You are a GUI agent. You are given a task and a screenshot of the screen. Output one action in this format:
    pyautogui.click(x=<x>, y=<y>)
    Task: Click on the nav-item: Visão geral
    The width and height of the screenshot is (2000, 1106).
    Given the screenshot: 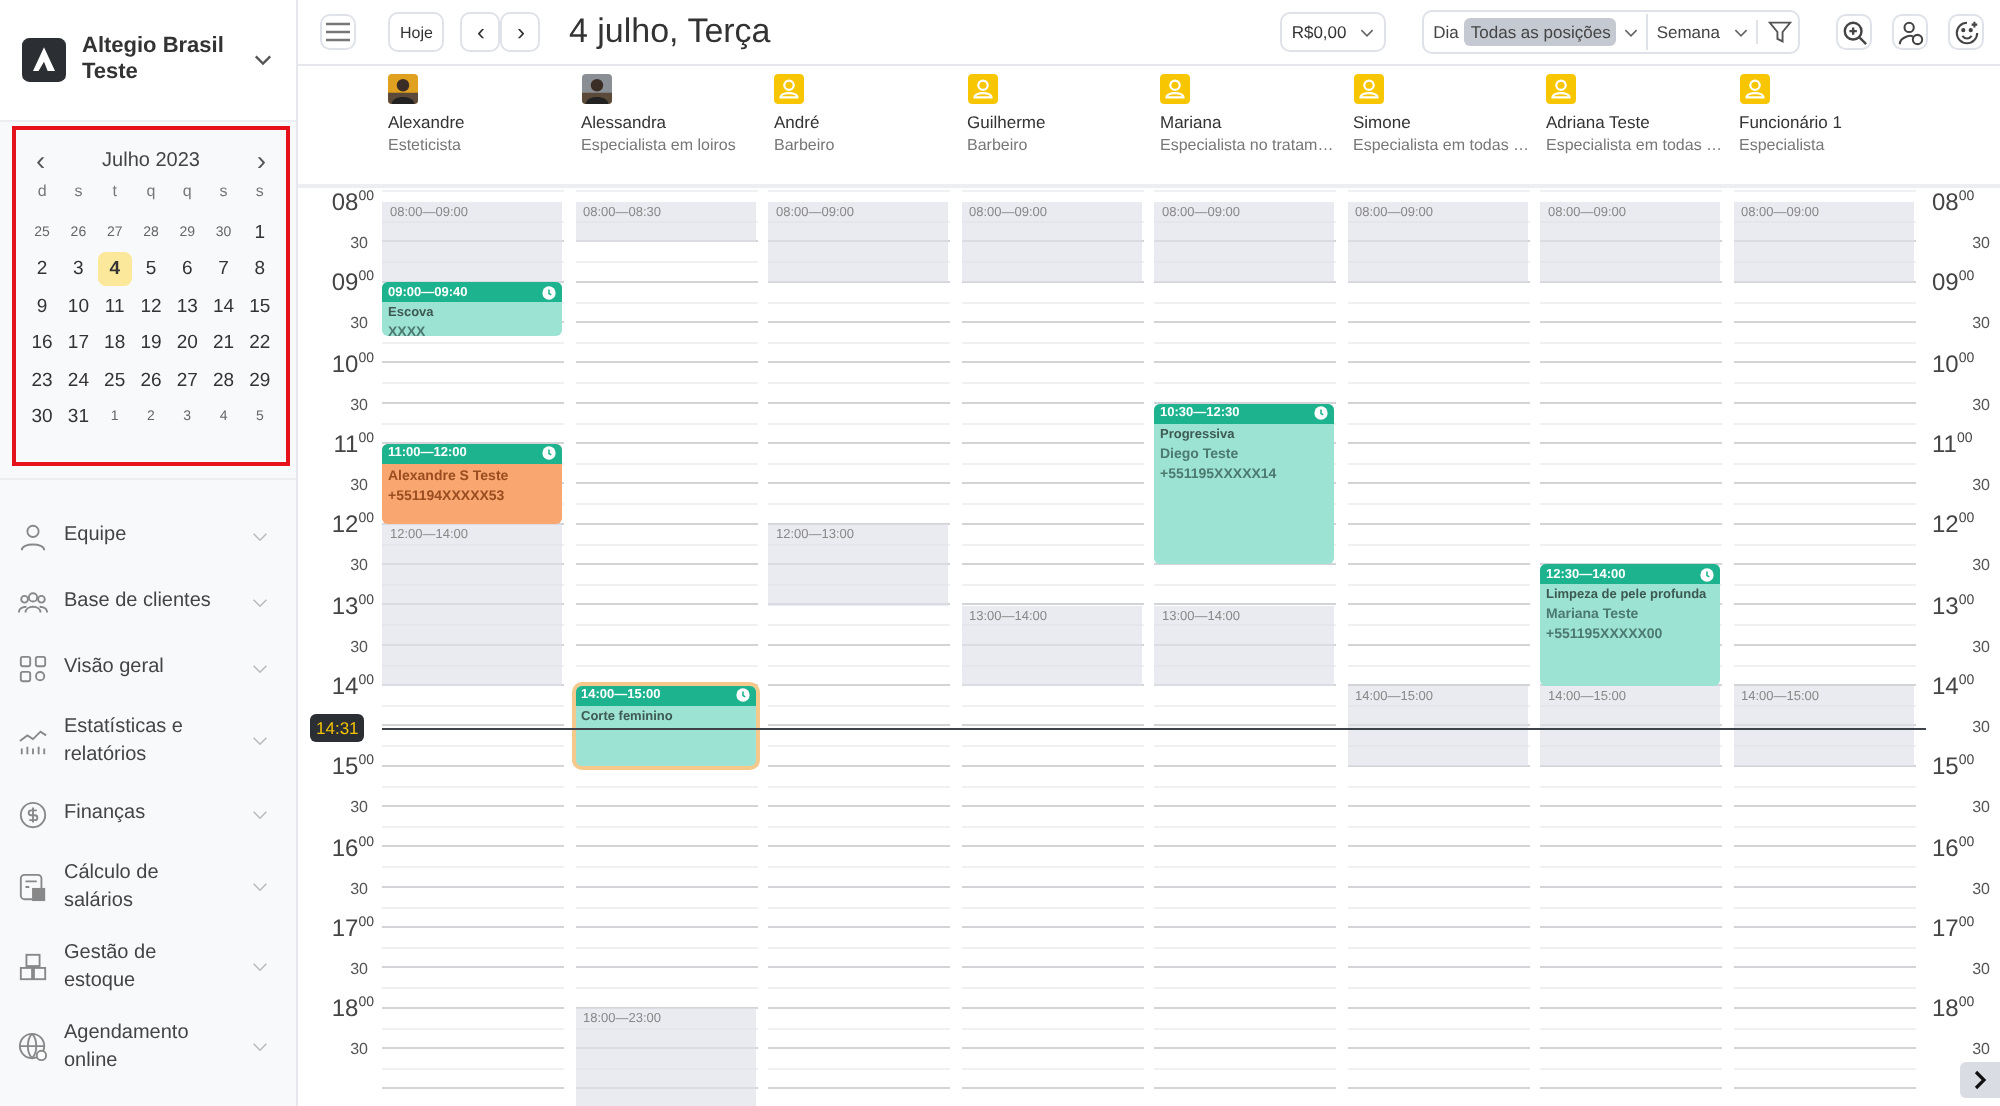 What is the action you would take?
    pyautogui.click(x=146, y=668)
    